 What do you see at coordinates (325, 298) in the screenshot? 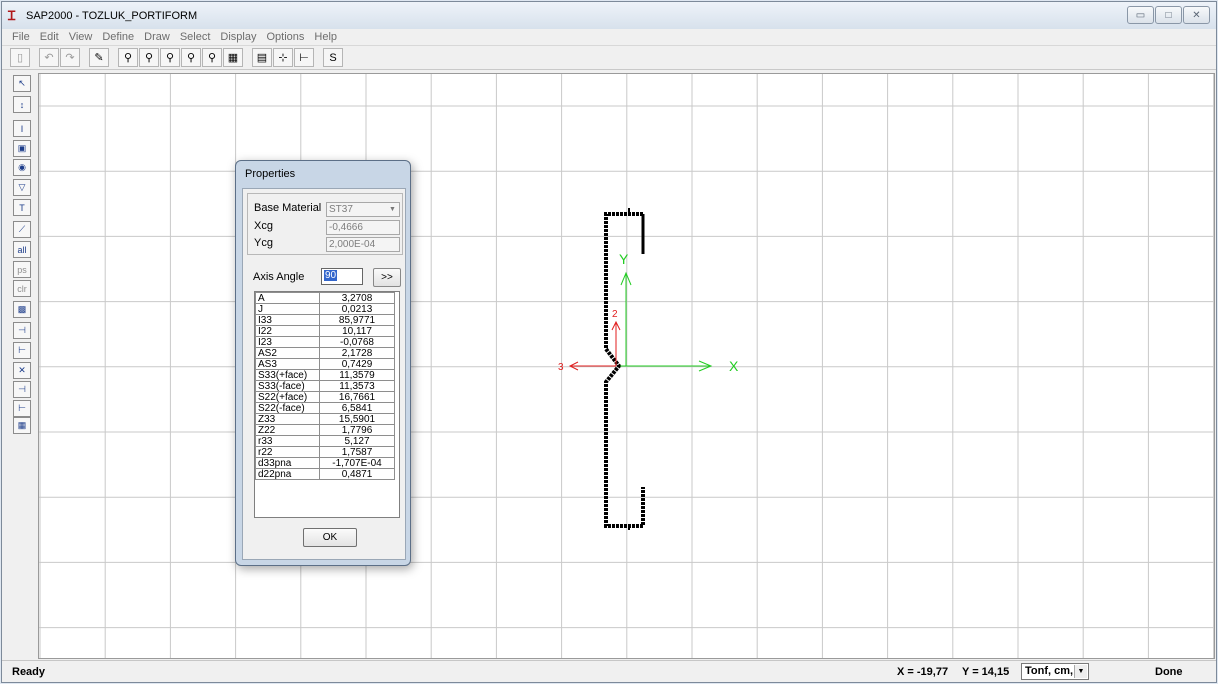
I see `table-row: A 3,2708` at bounding box center [325, 298].